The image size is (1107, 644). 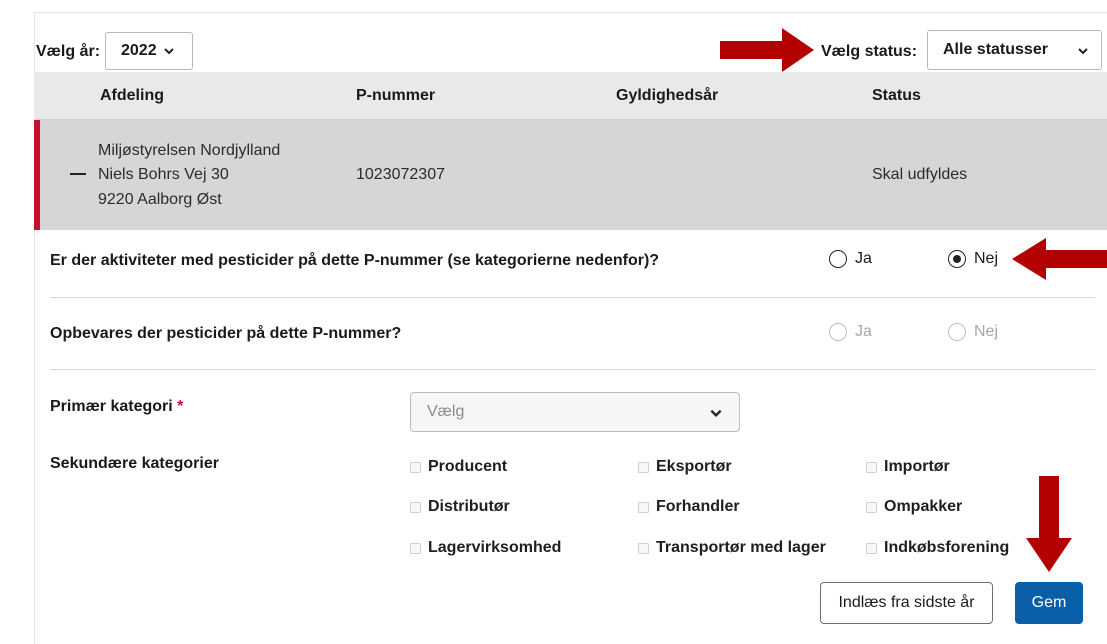 What do you see at coordinates (973, 332) in the screenshot?
I see `radio-storage-no: Nej` at bounding box center [973, 332].